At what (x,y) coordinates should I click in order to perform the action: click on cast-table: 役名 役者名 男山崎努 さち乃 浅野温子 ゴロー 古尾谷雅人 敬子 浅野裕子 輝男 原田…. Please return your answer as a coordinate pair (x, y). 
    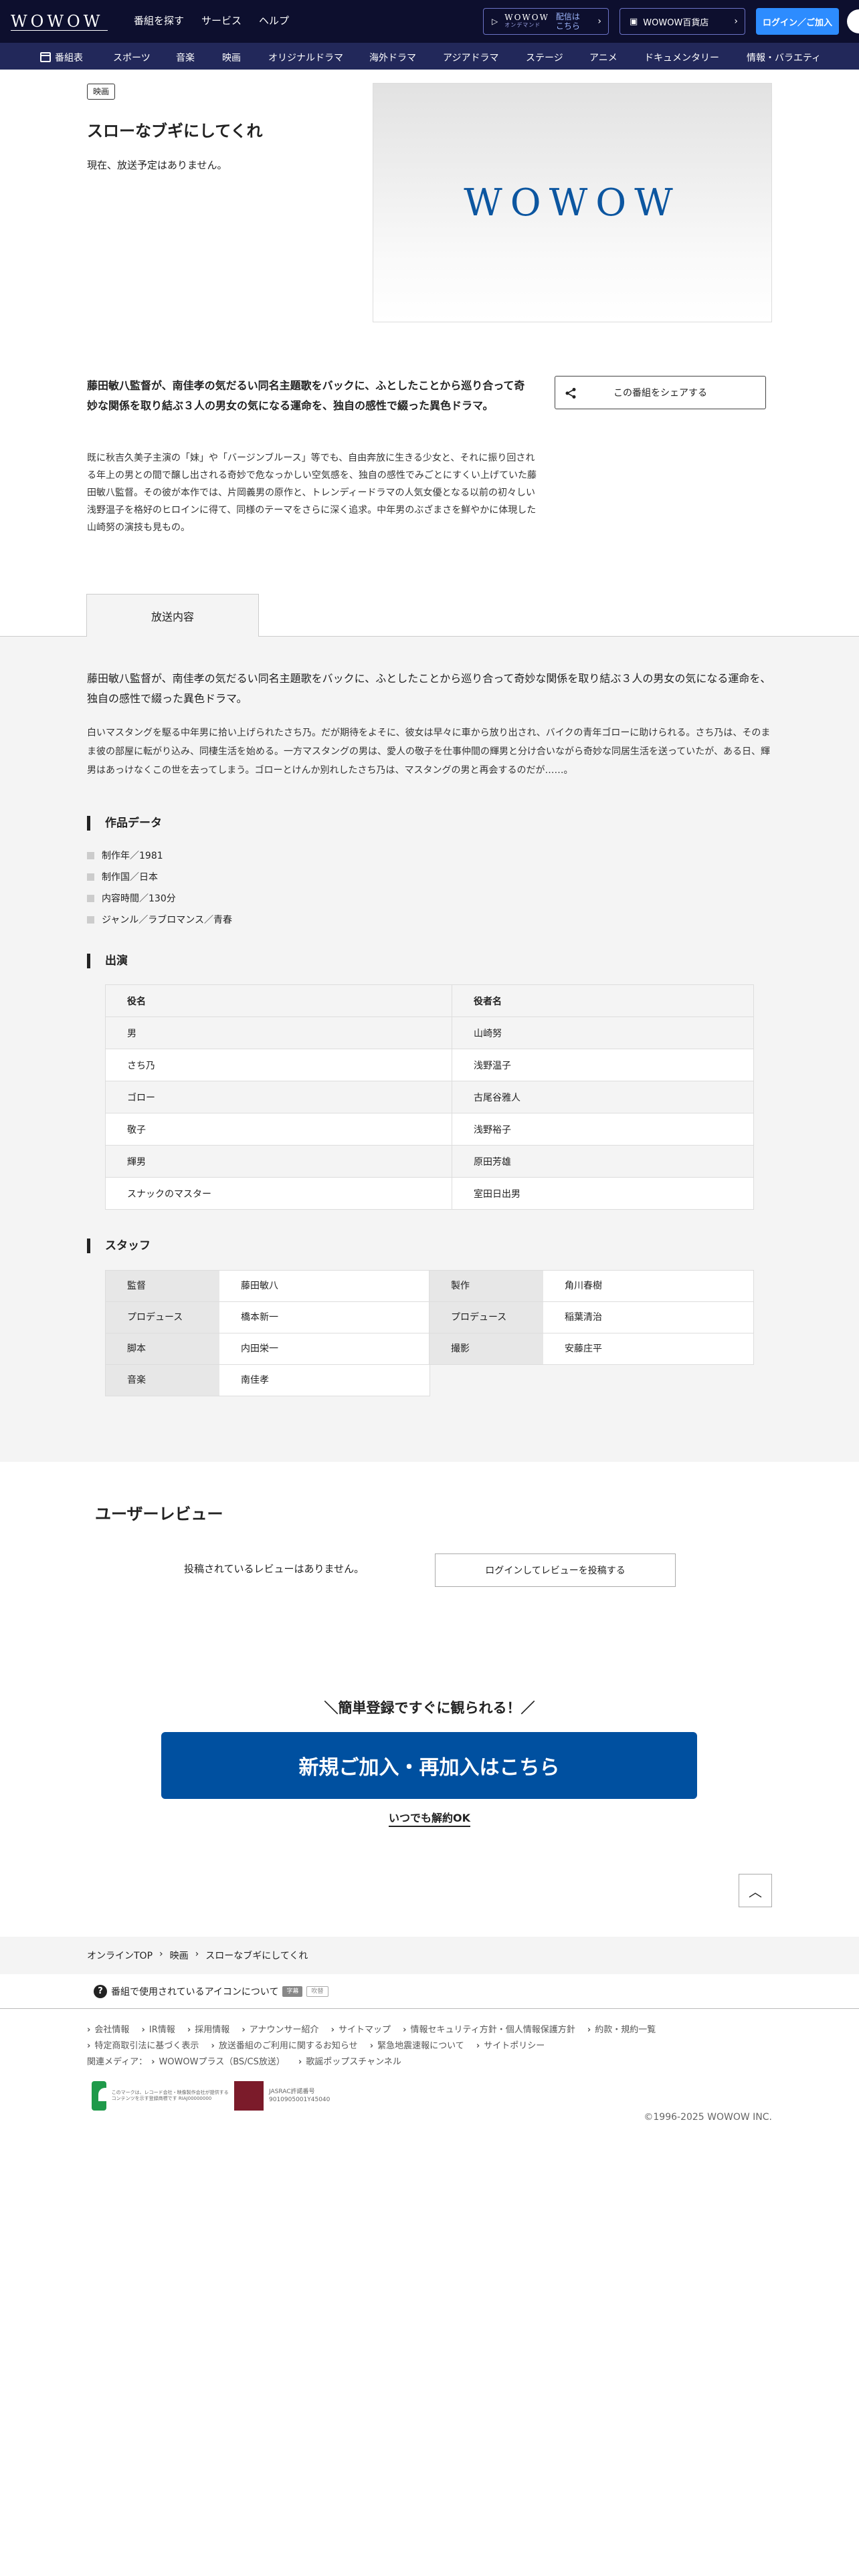
    Looking at the image, I should click on (429, 1097).